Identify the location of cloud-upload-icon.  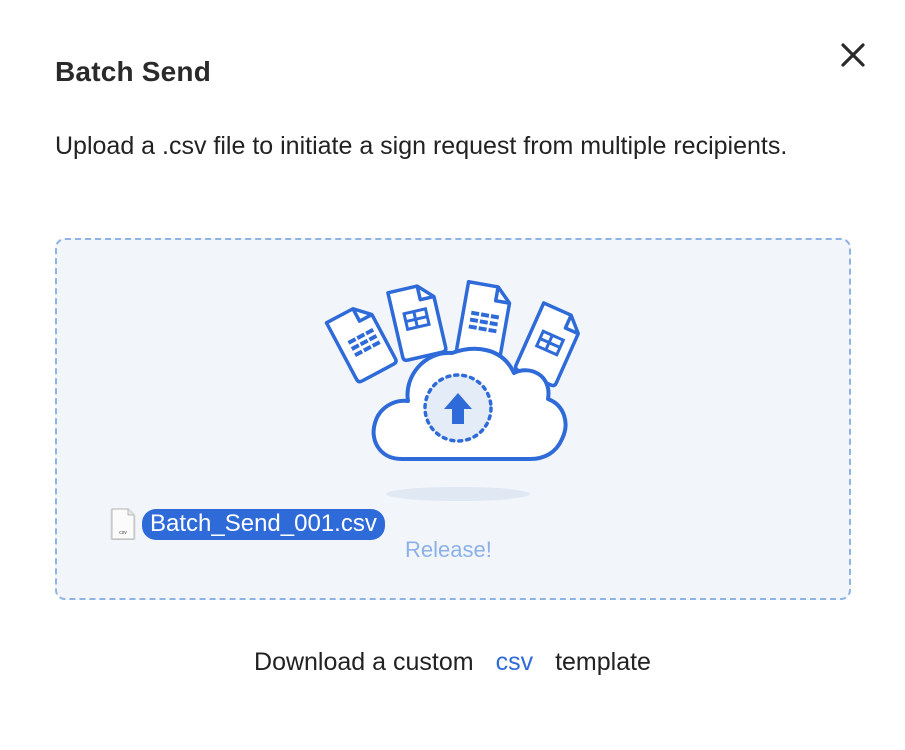
(452, 390).